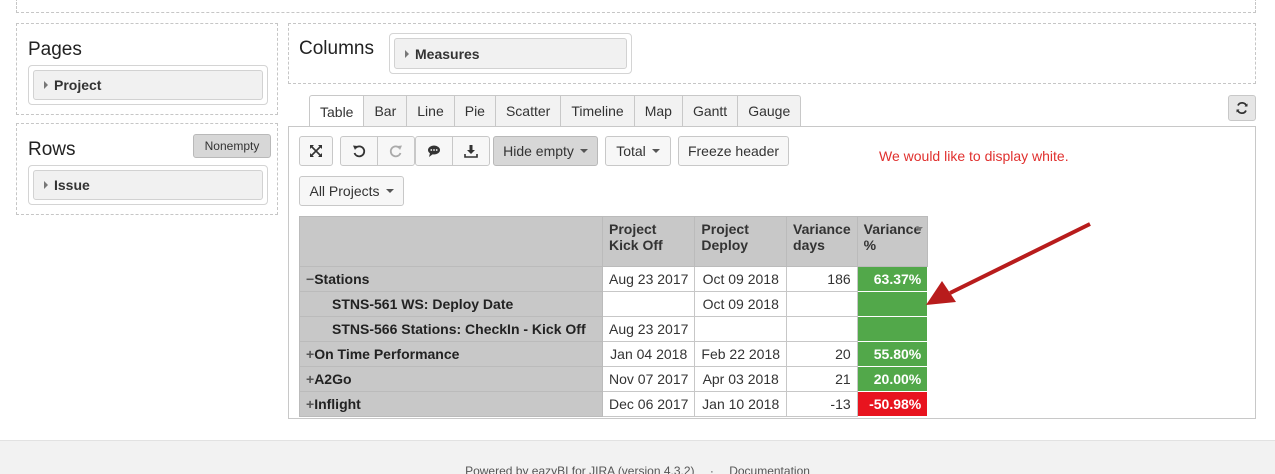 The width and height of the screenshot is (1275, 474). I want to click on tab-timeline: Timeline, so click(597, 110).